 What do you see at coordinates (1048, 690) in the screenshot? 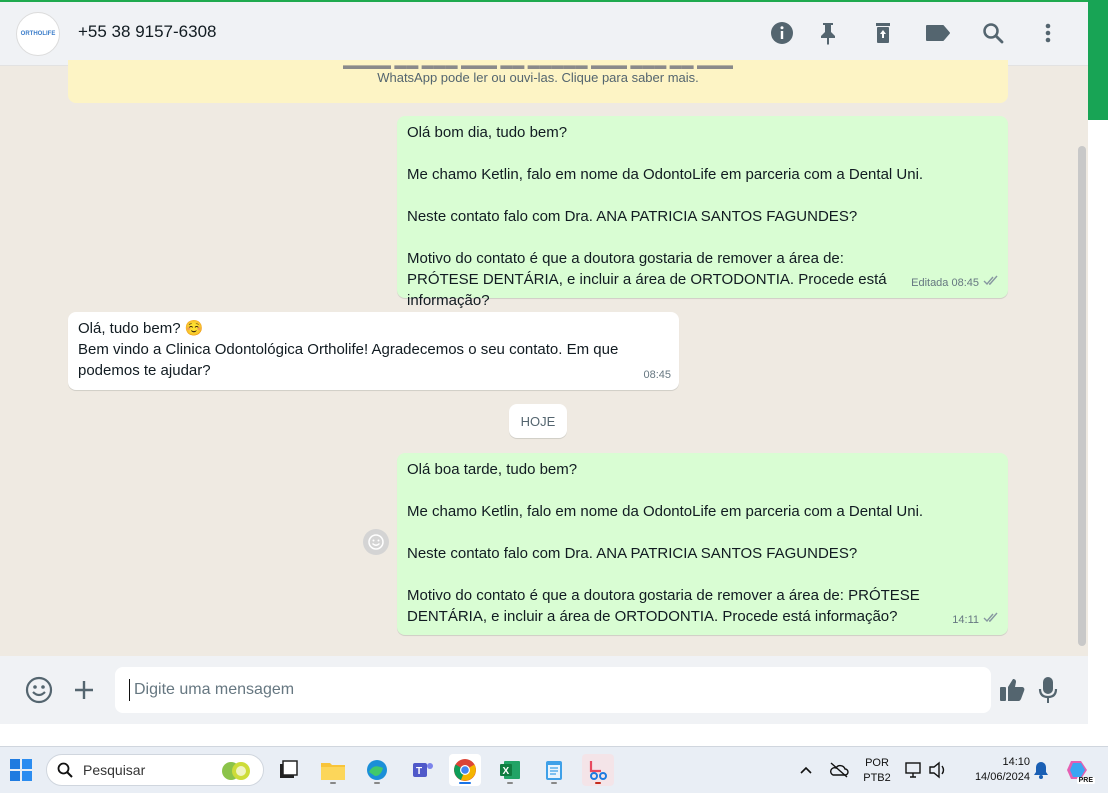
I see `microphone-icon` at bounding box center [1048, 690].